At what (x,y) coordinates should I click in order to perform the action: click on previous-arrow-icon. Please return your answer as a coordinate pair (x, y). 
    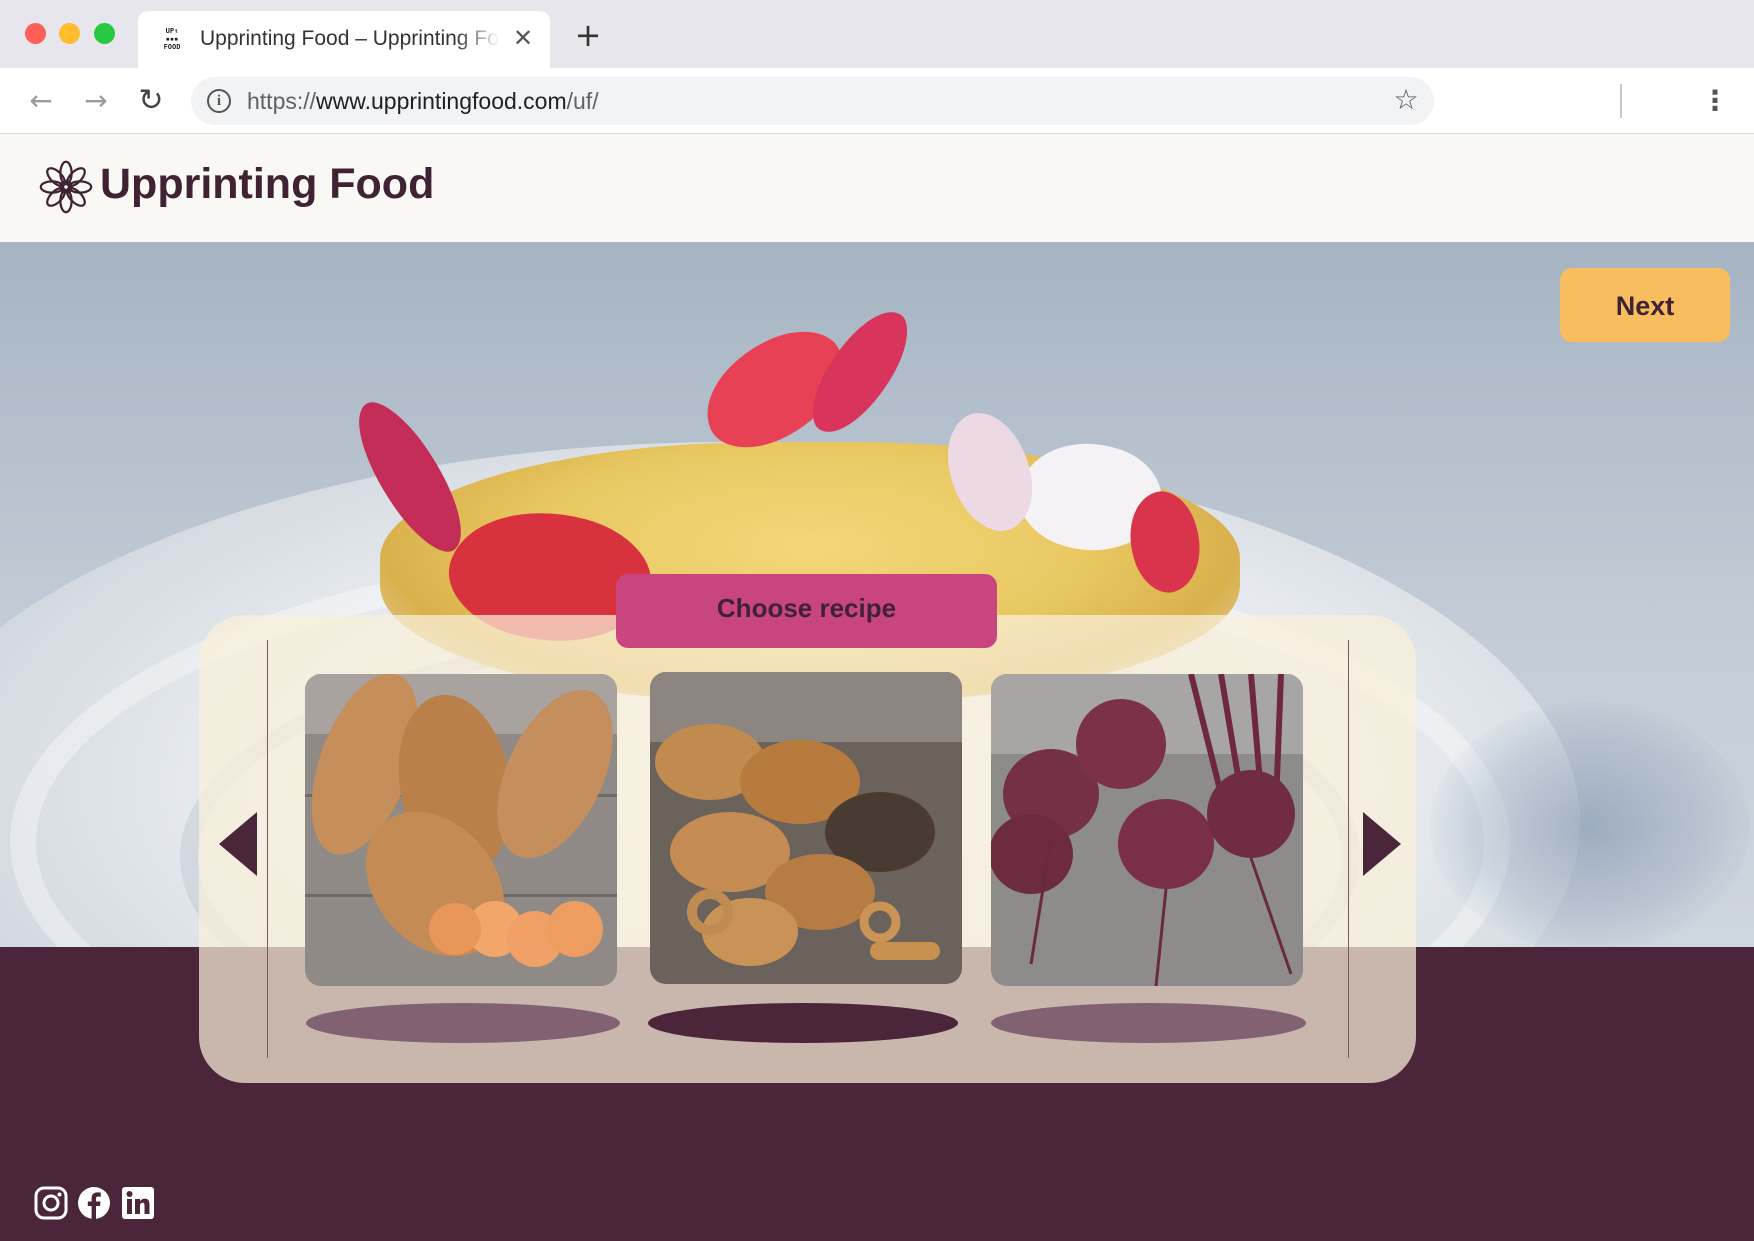
    Looking at the image, I should click on (239, 844).